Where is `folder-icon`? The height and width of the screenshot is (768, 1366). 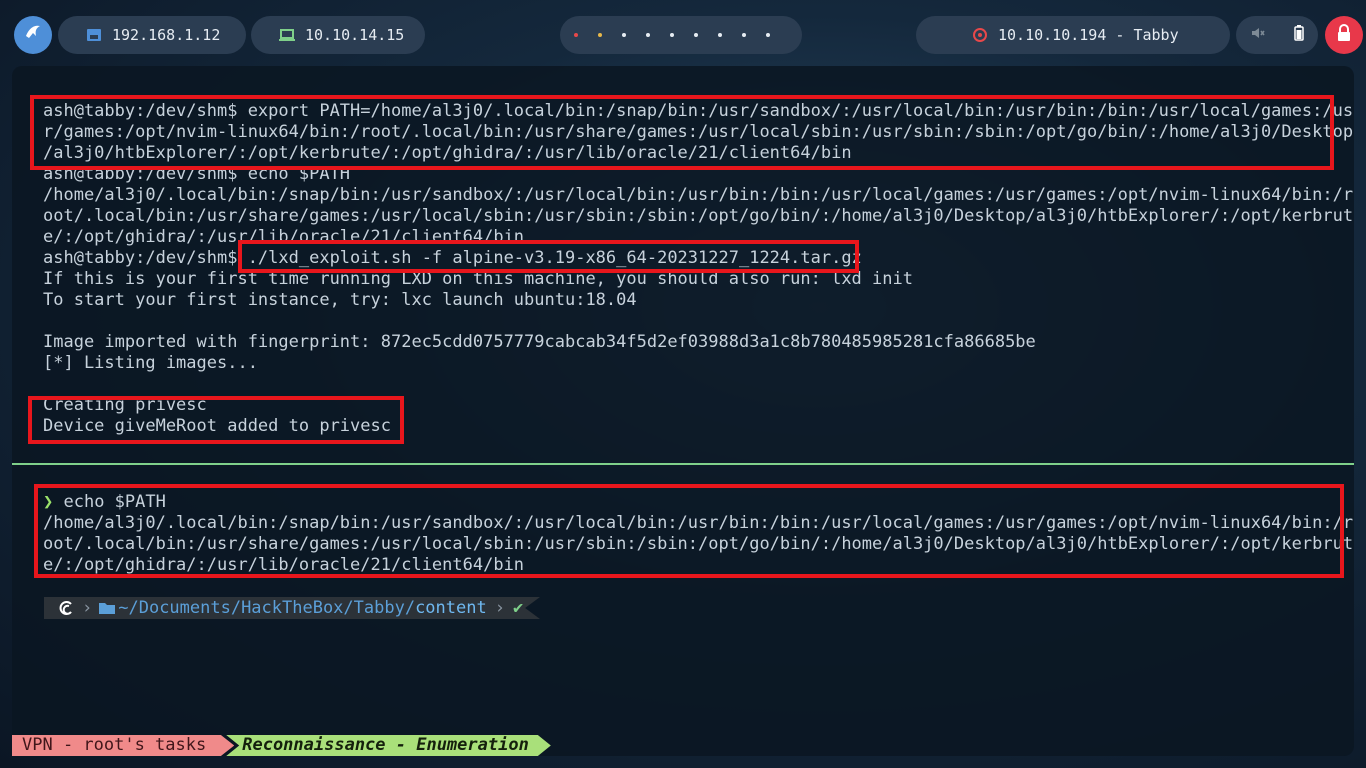
folder-icon is located at coordinates (107, 608).